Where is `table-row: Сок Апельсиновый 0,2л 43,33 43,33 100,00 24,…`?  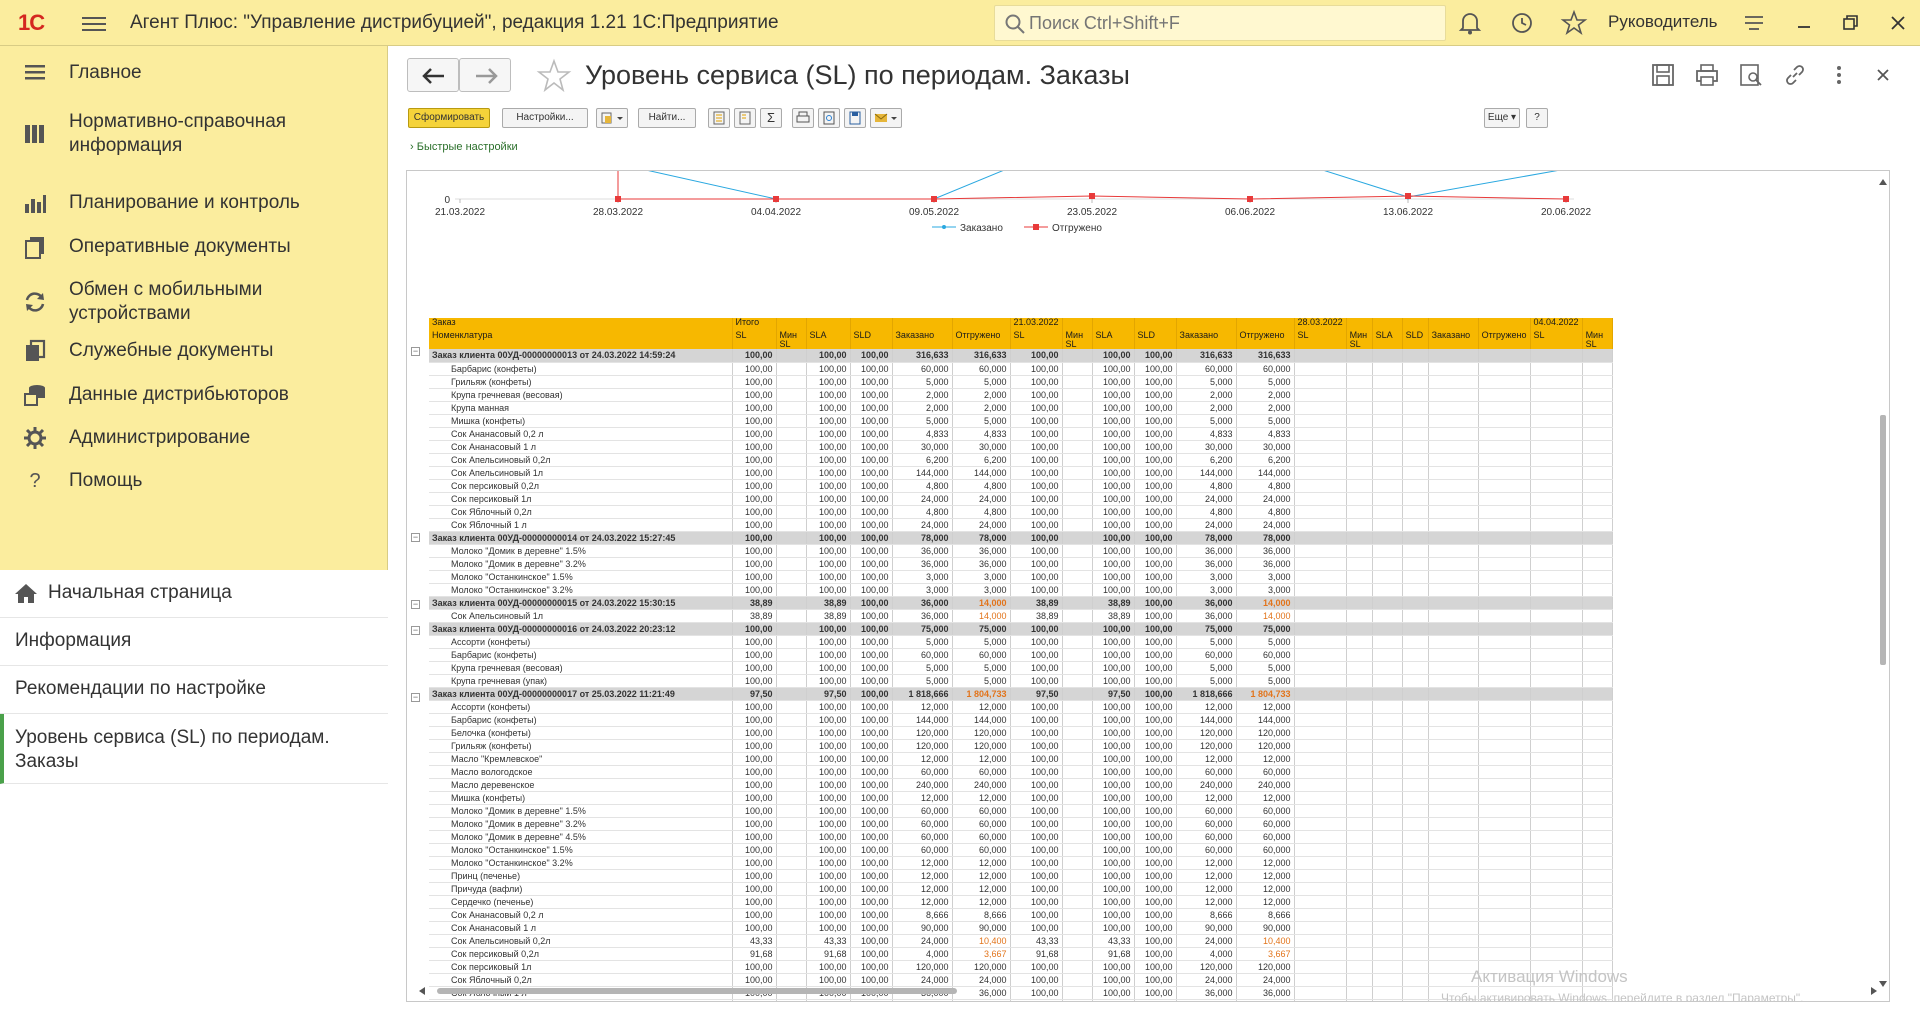 table-row: Сок Апельсиновый 0,2л 43,33 43,33 100,00 24,… is located at coordinates (1021, 941).